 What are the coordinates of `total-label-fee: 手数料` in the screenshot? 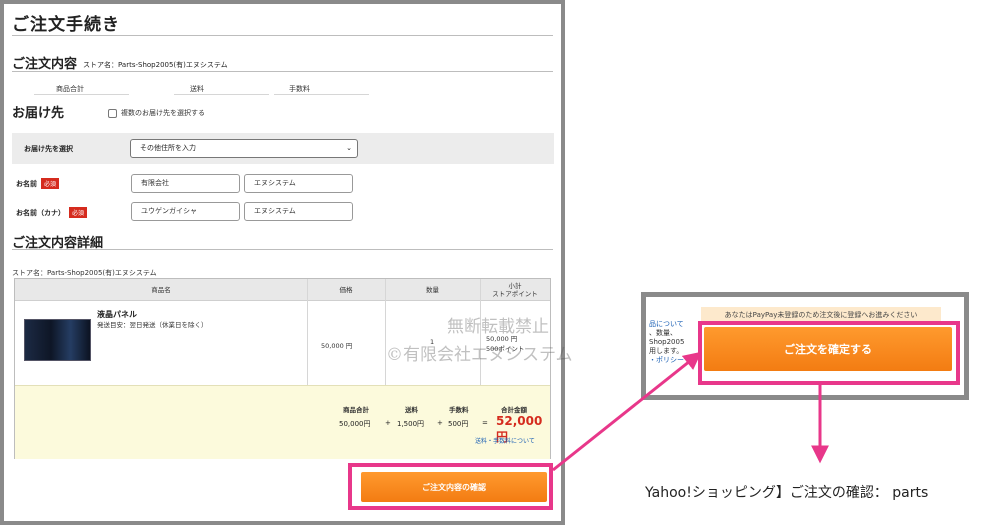 It's located at (459, 410).